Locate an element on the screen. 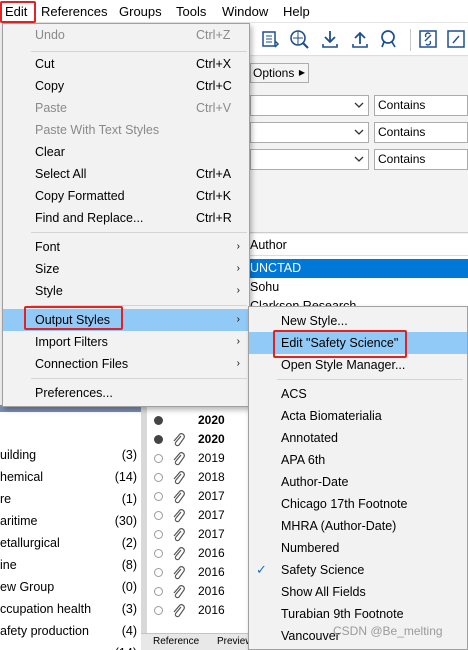  watermark-text: CSDN @Be_melting is located at coordinates (388, 631).